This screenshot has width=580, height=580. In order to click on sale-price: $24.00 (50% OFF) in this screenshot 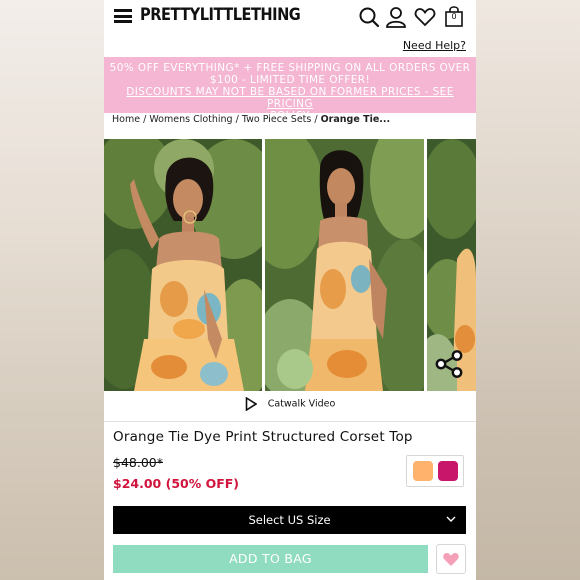, I will do `click(176, 483)`.